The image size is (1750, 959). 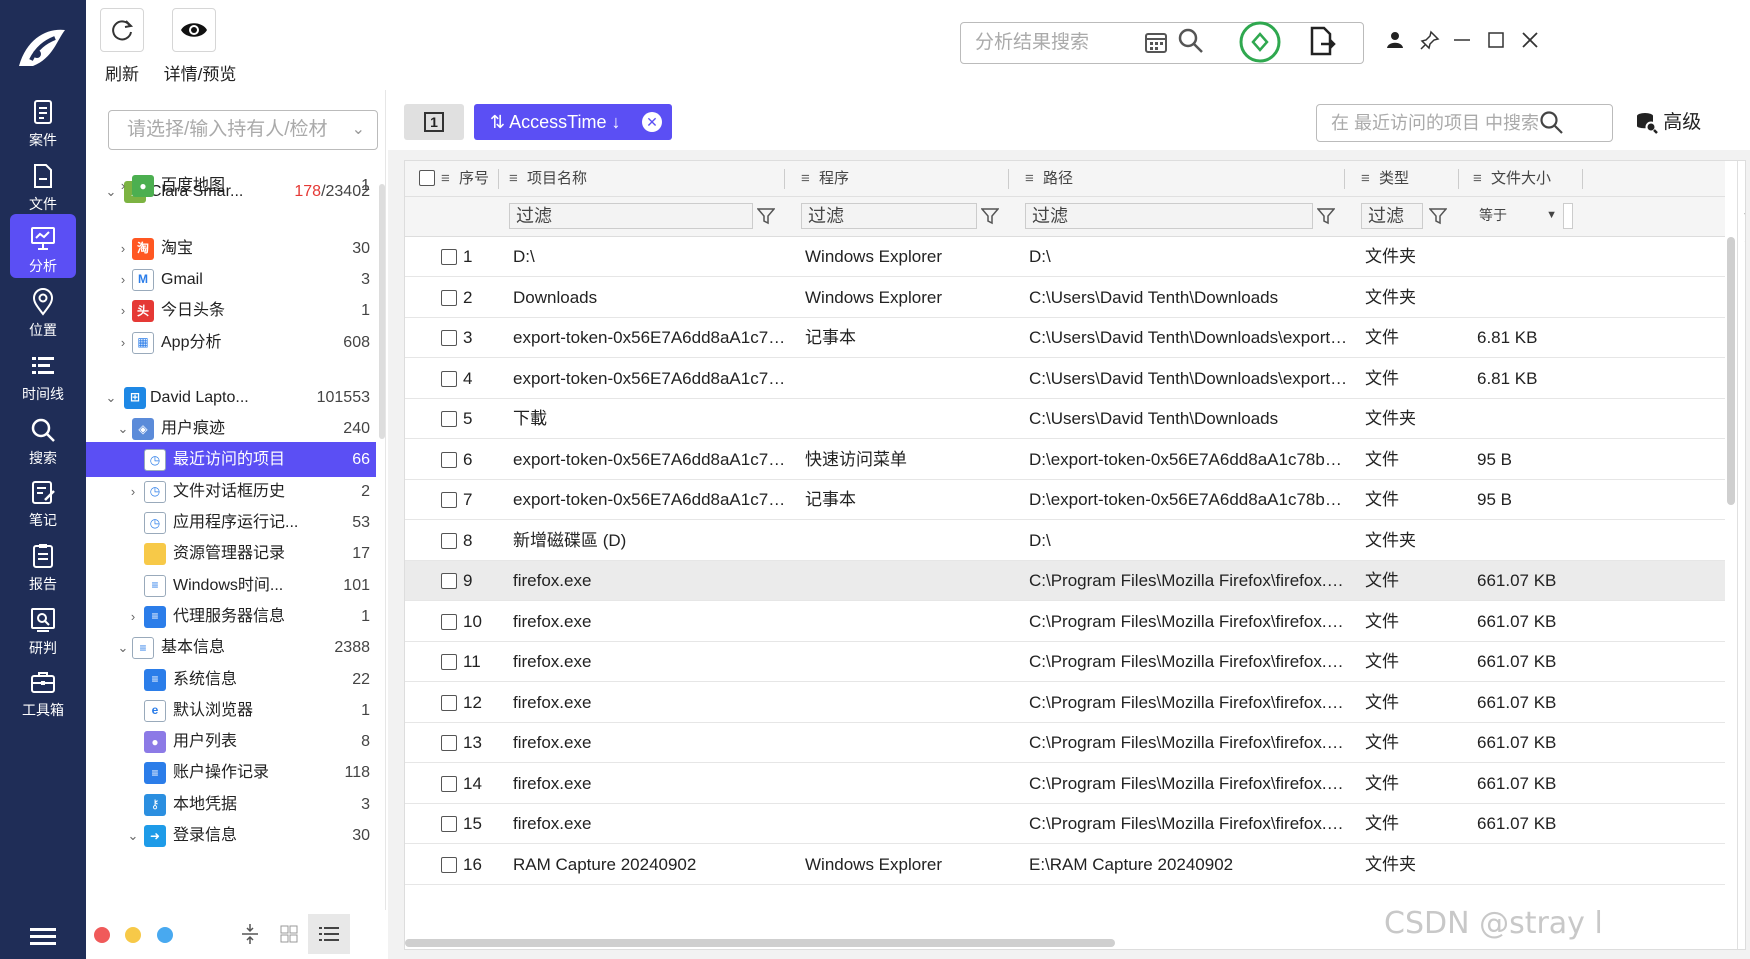 What do you see at coordinates (1185, 179) in the screenshot?
I see `header-path: ≡ 路径` at bounding box center [1185, 179].